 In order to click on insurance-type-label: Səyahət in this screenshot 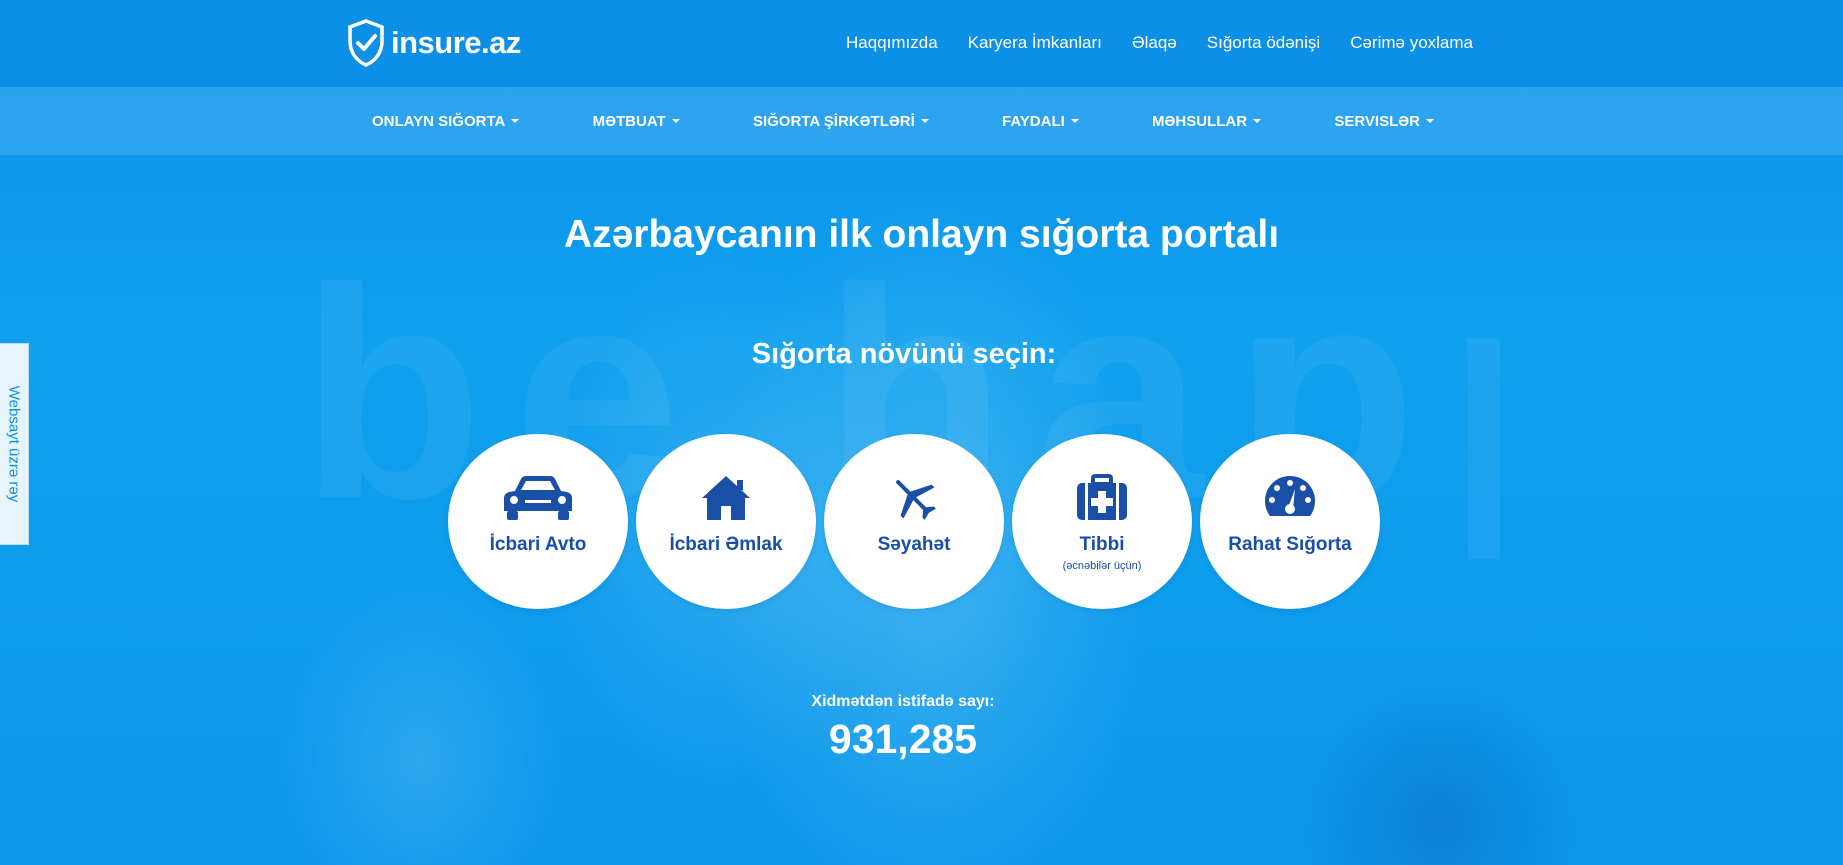, I will do `click(914, 544)`.